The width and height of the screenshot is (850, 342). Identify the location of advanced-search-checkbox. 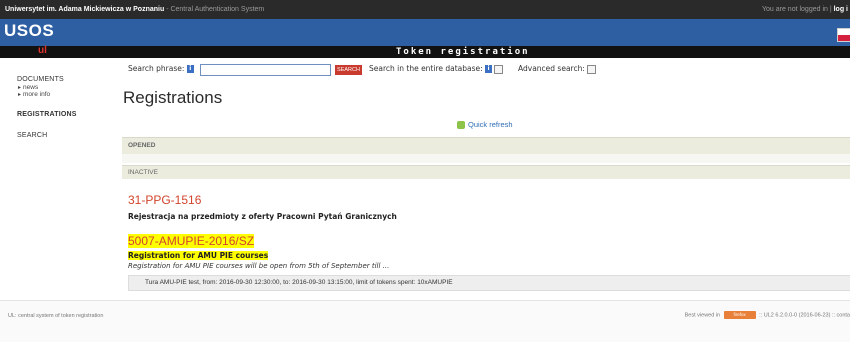
(592, 69).